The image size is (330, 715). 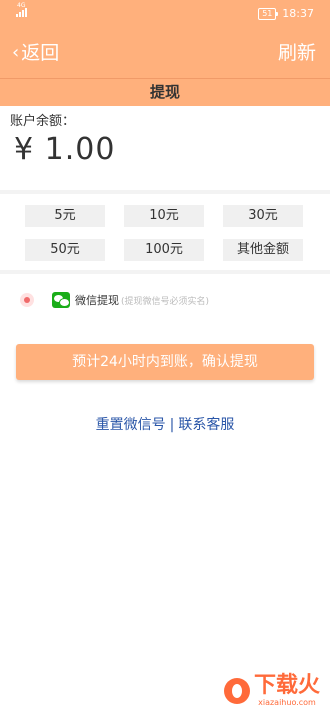 I want to click on balance-label: 账户余额：, so click(x=43, y=121).